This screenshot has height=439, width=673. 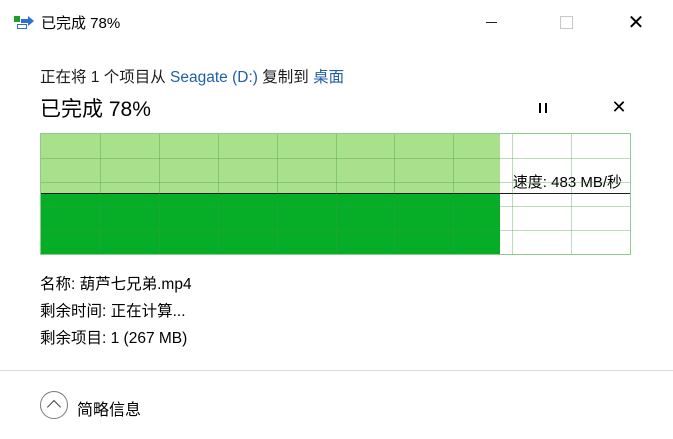 I want to click on cancel-copy-button: ✕, so click(x=619, y=107).